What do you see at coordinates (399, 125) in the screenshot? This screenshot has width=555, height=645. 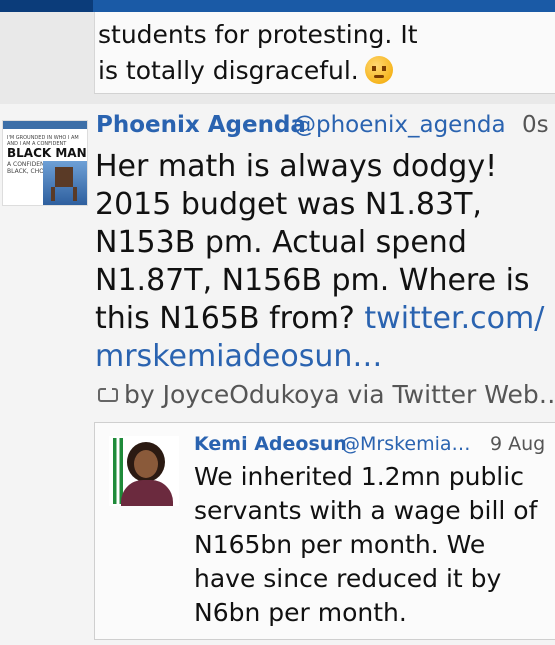 I see `author-handle: @phoenix_agenda` at bounding box center [399, 125].